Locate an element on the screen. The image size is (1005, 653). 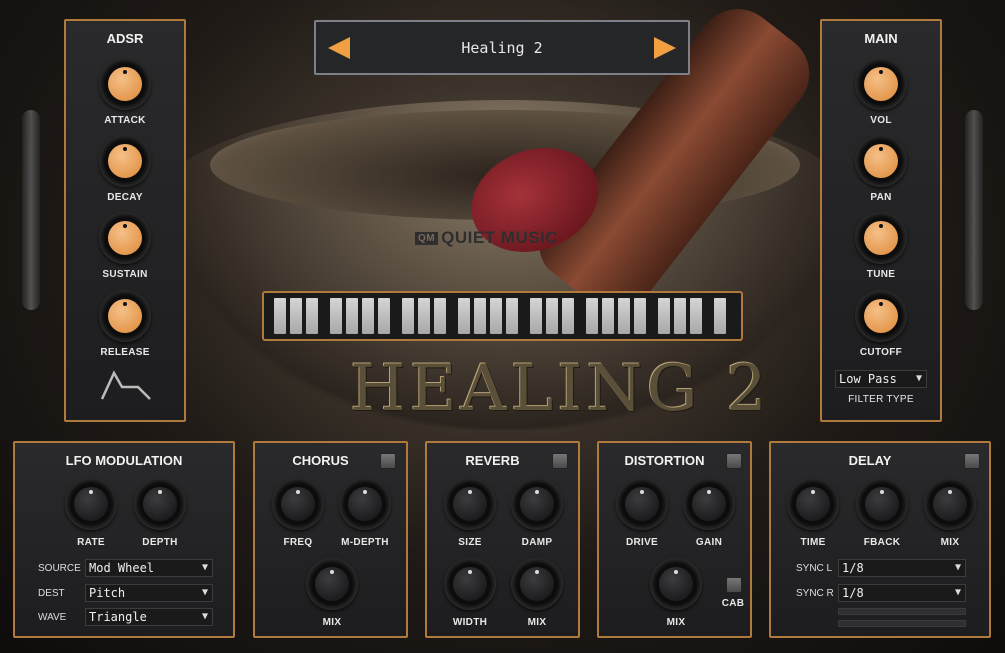
left-side-bar is located at coordinates (31, 210).